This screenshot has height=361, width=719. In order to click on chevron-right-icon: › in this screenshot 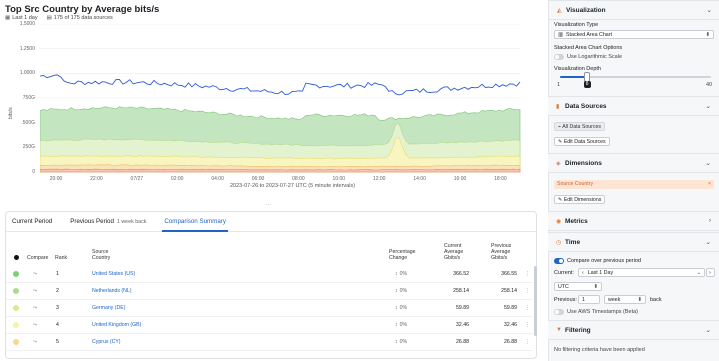, I will do `click(710, 273)`.